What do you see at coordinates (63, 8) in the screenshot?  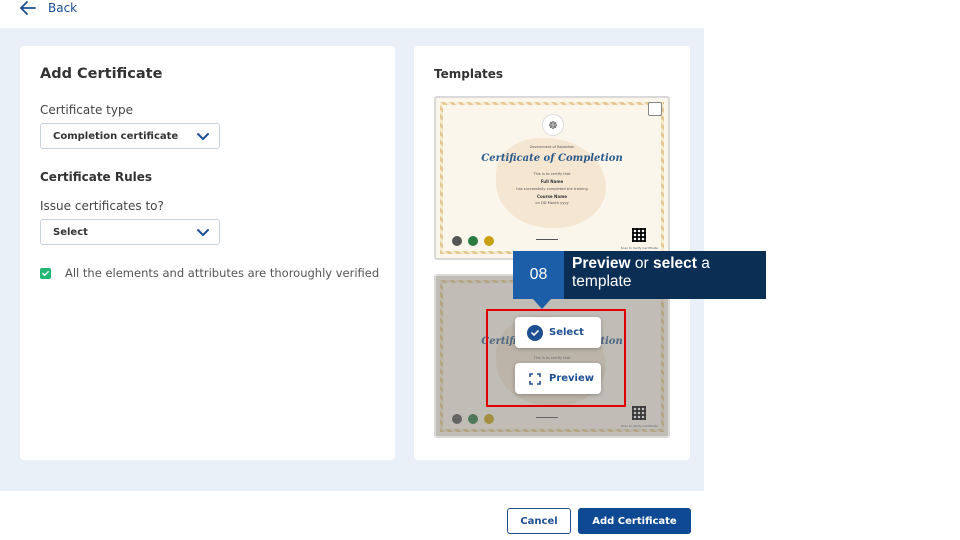 I see `back-label: Back` at bounding box center [63, 8].